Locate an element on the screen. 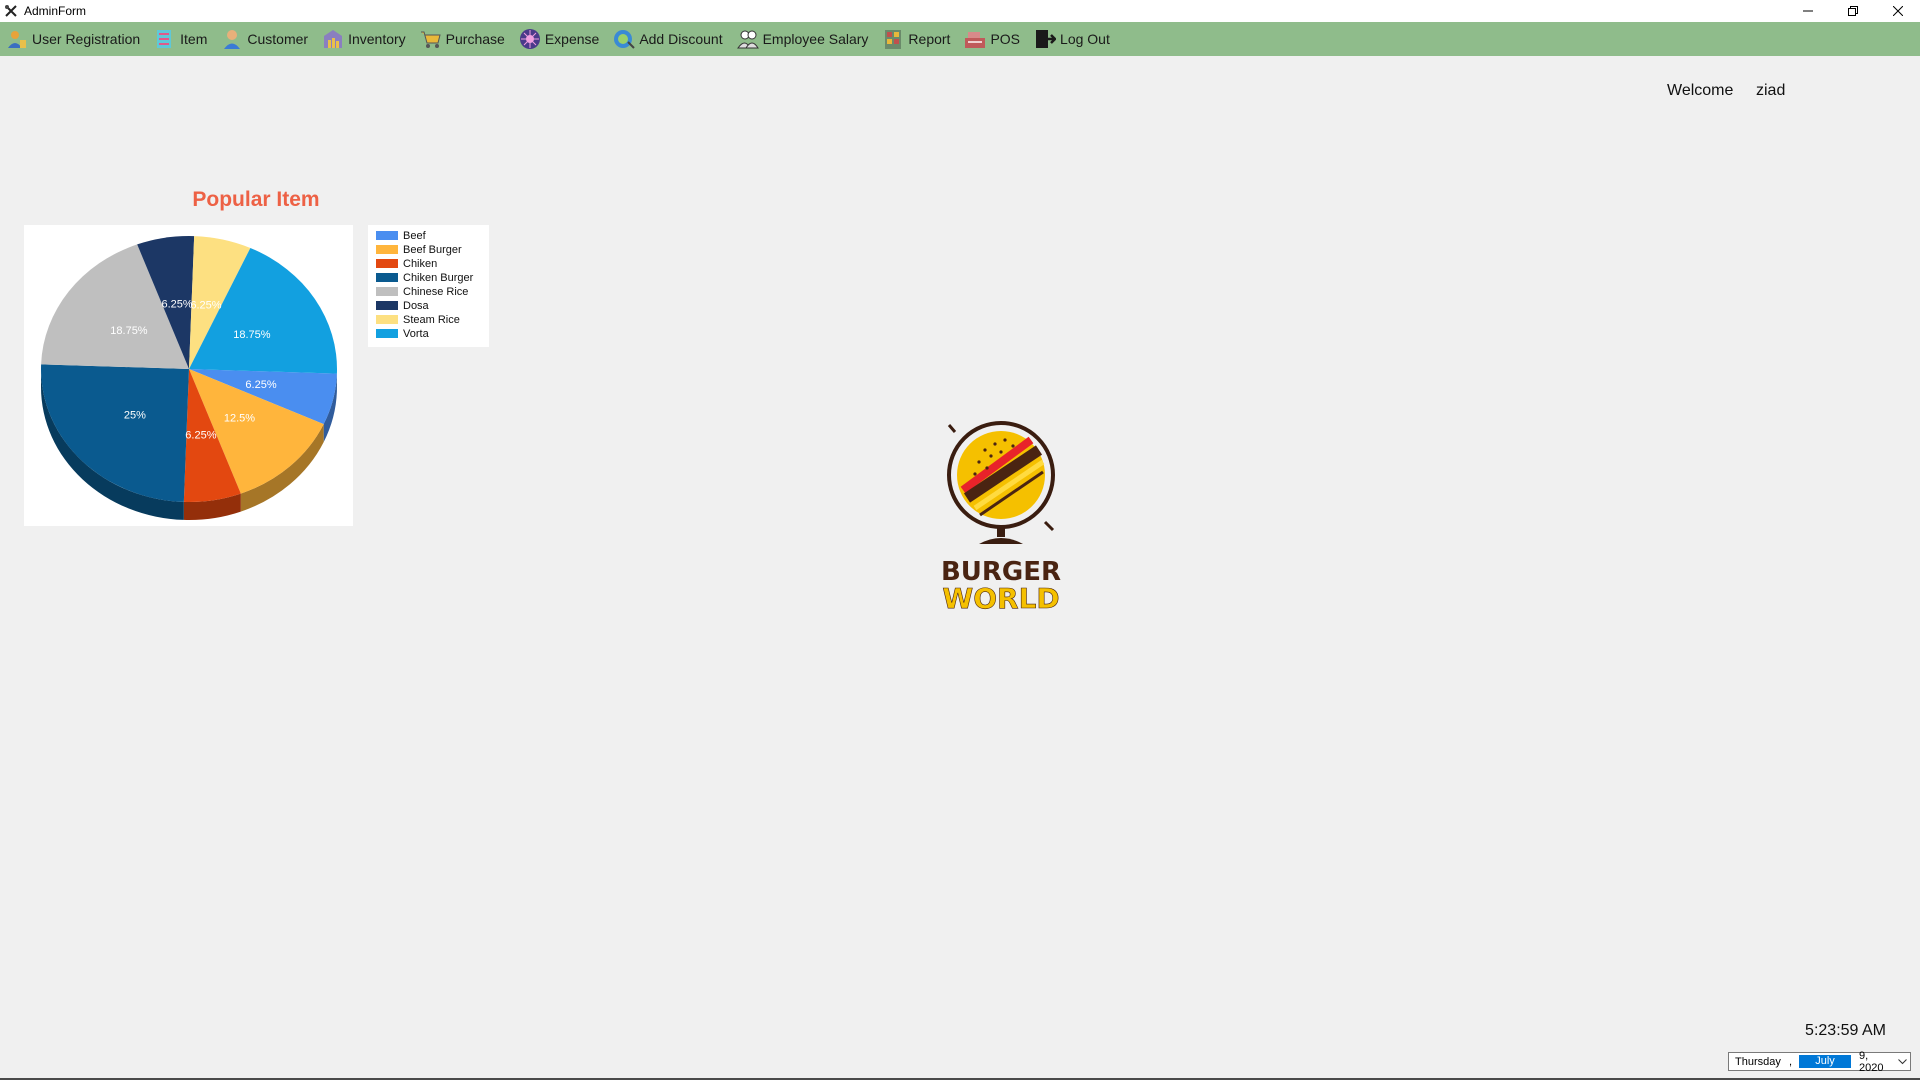  legend-item: Beef Burger is located at coordinates (419, 249).